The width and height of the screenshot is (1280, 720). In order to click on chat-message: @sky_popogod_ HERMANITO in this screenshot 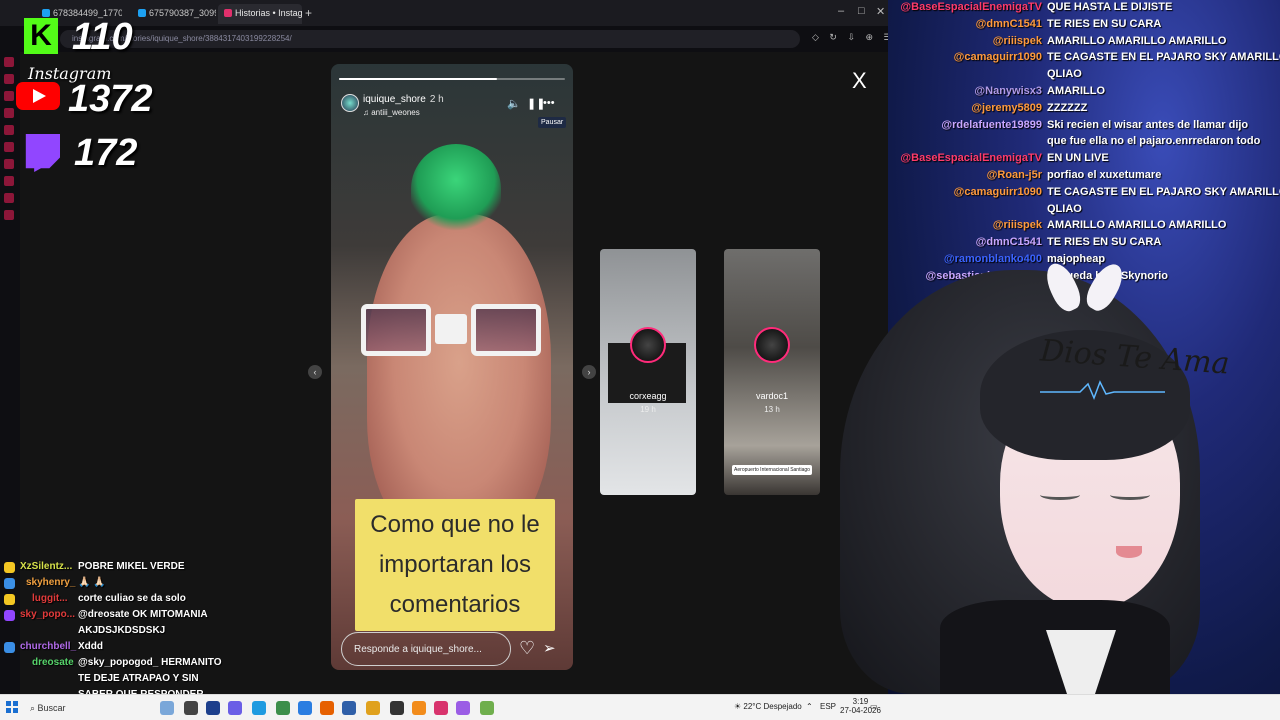, I will do `click(150, 662)`.